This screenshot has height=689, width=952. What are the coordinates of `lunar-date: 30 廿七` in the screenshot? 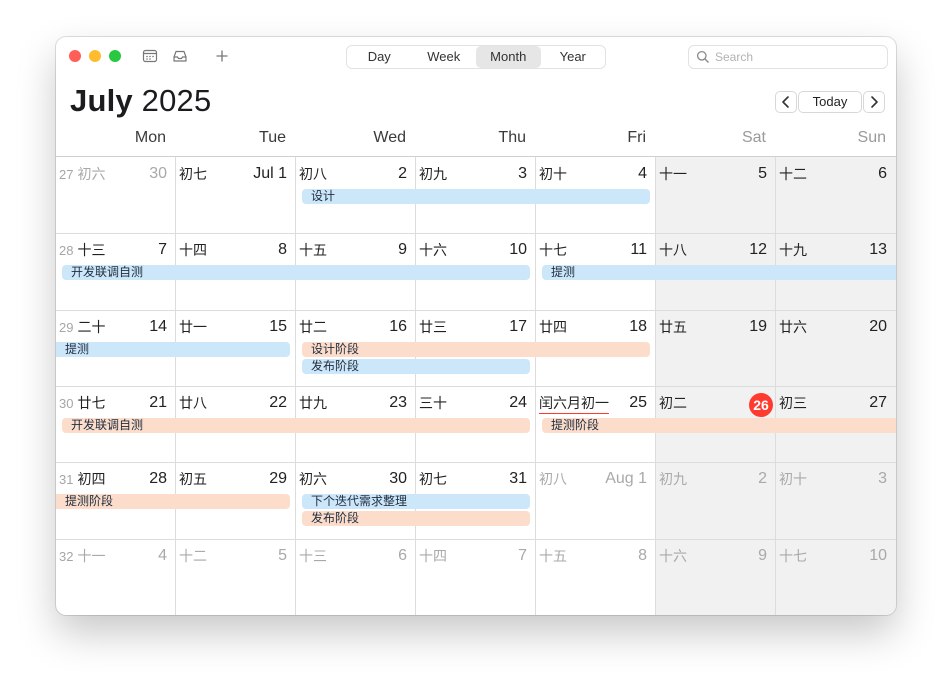 It's located at (82, 403).